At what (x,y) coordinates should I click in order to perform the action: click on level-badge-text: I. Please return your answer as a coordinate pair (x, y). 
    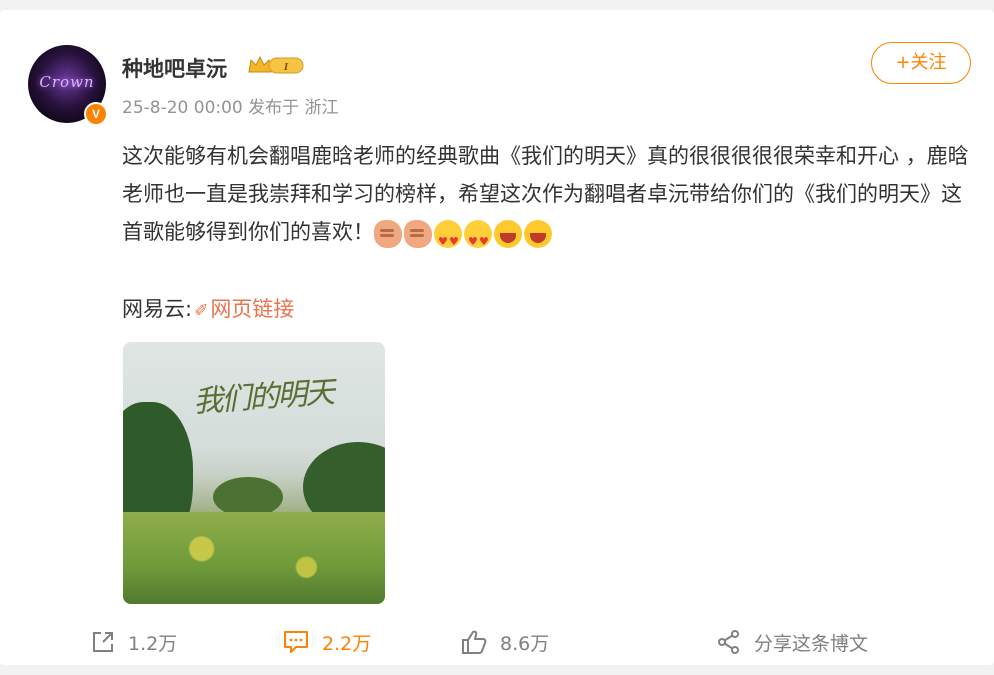
    Looking at the image, I should click on (286, 67).